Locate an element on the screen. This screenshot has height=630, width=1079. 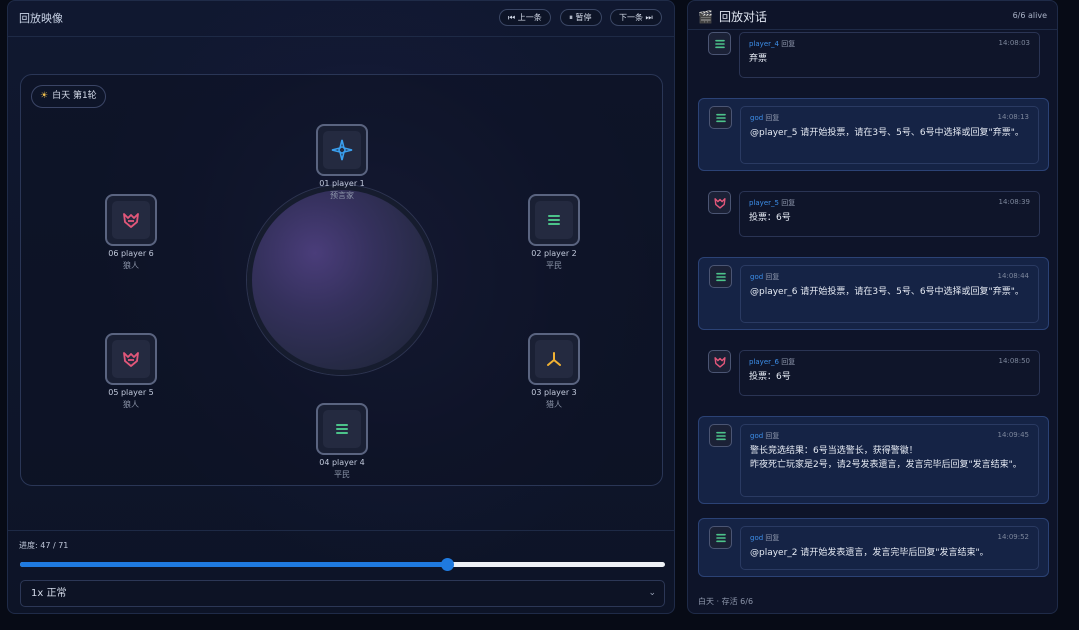
slider-fill is located at coordinates (233, 564).